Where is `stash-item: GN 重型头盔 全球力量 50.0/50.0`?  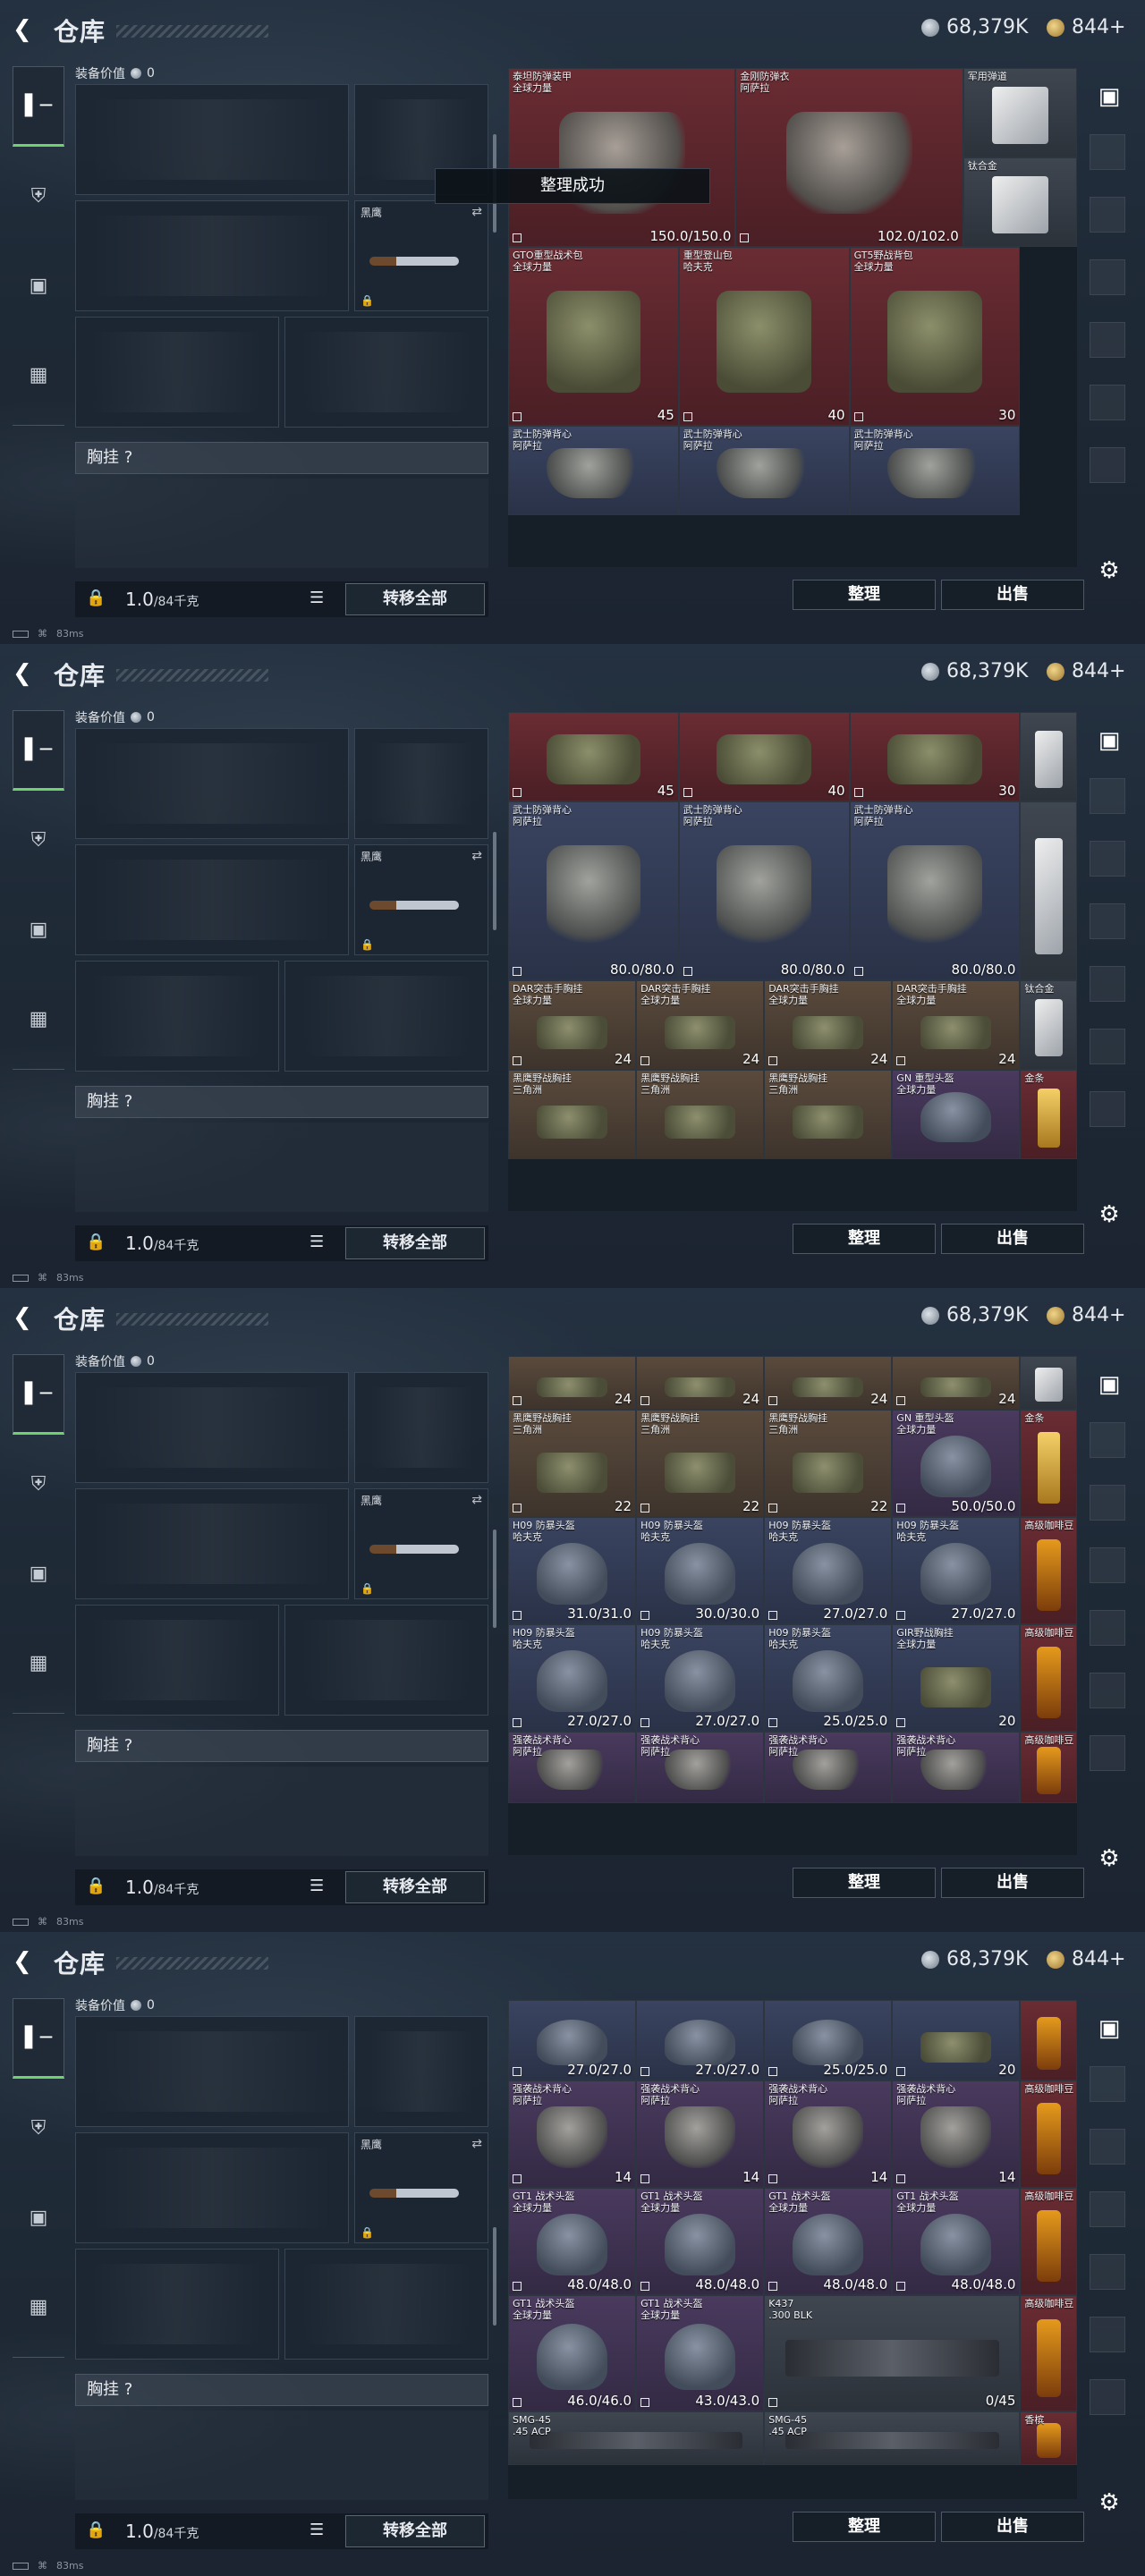 stash-item: GN 重型头盔 全球力量 50.0/50.0 is located at coordinates (956, 1463).